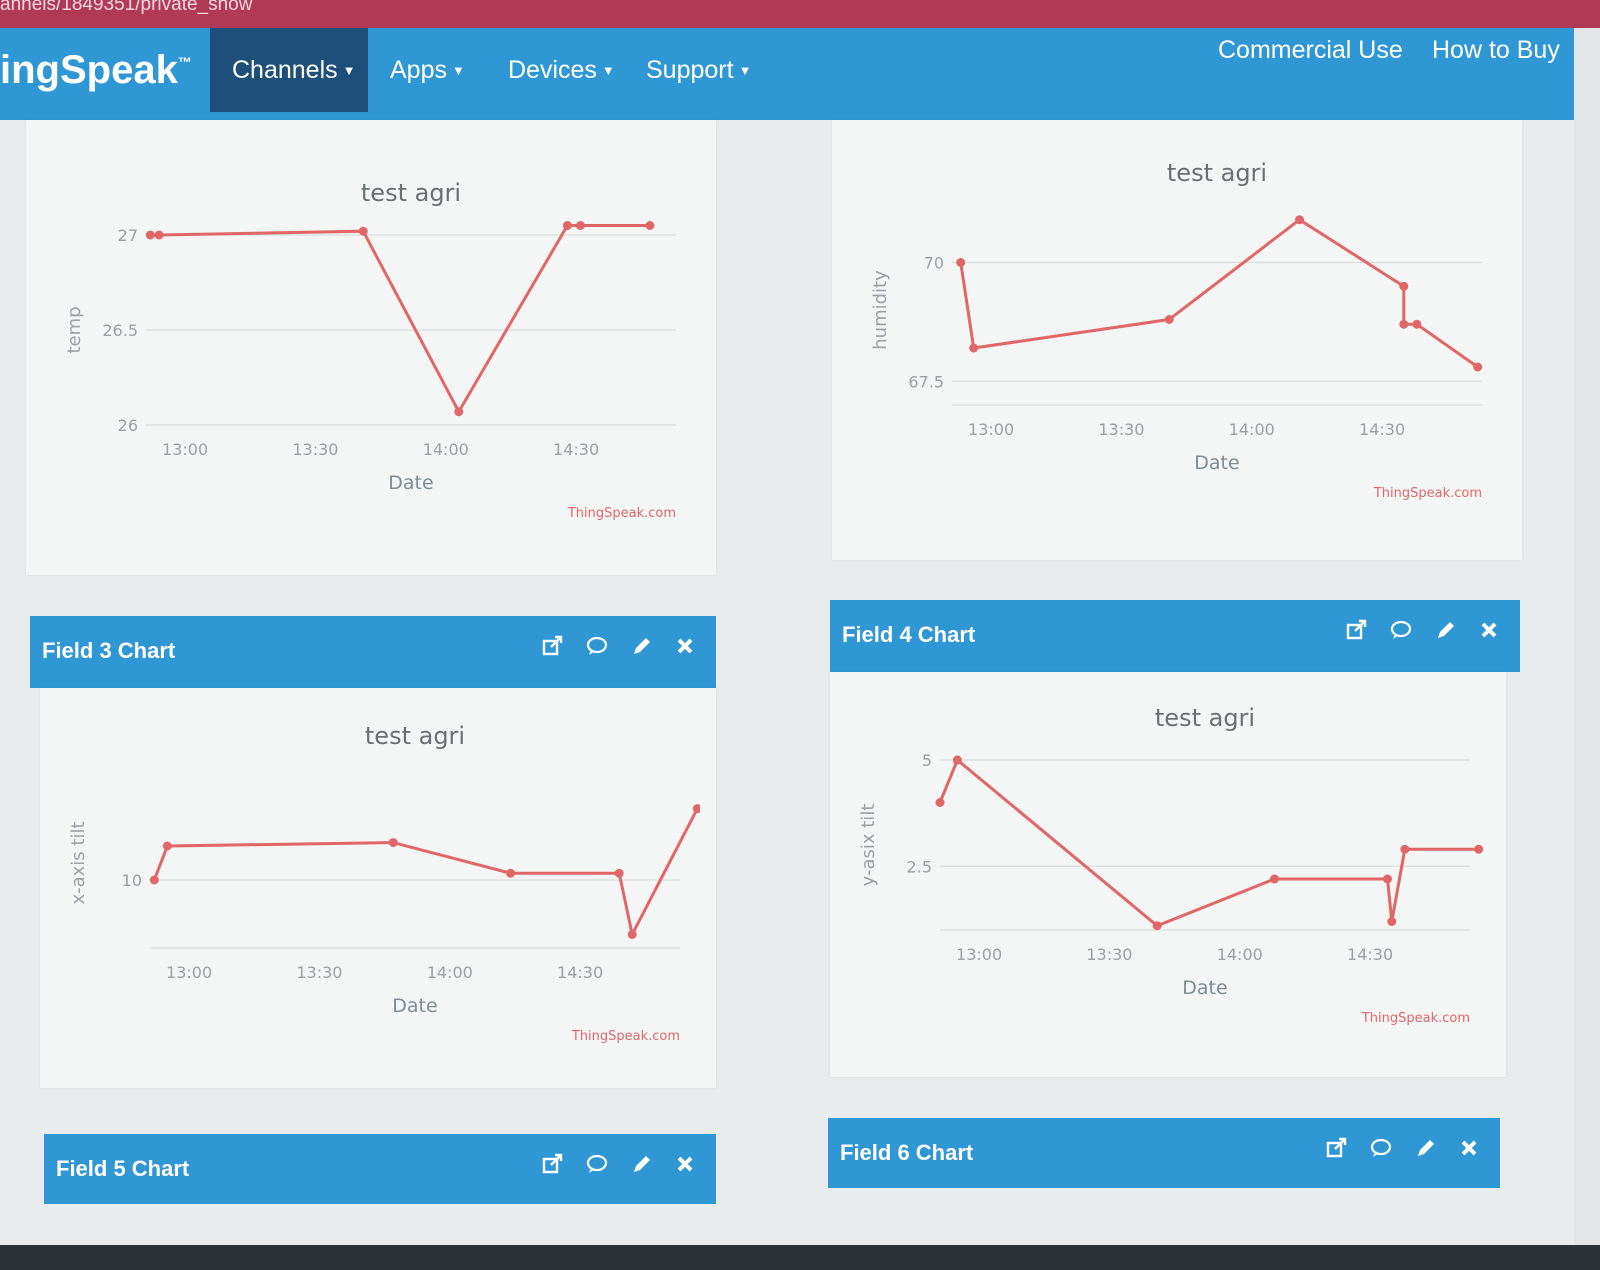 Image resolution: width=1600 pixels, height=1270 pixels. What do you see at coordinates (576, 449) in the screenshot?
I see `chart-0-x-tick-label: 14:30` at bounding box center [576, 449].